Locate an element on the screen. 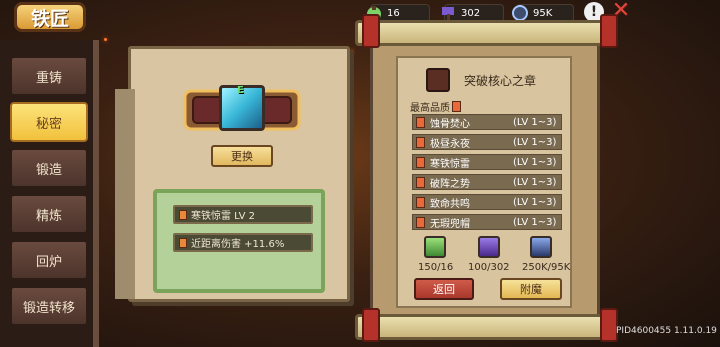 The image size is (720, 347). quality-icon is located at coordinates (456, 106).